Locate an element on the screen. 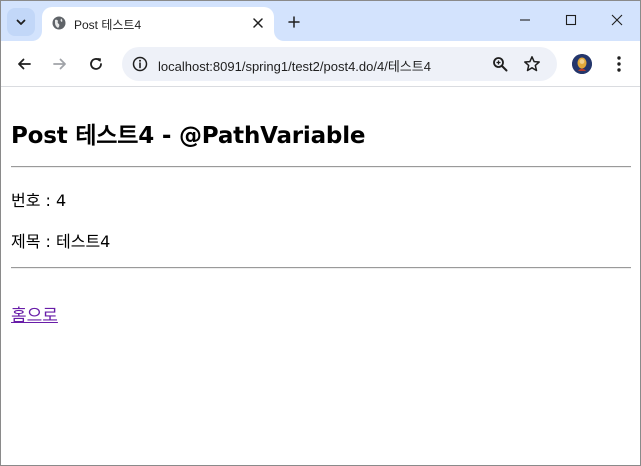 Image resolution: width=641 pixels, height=466 pixels. new-tab-button is located at coordinates (294, 22).